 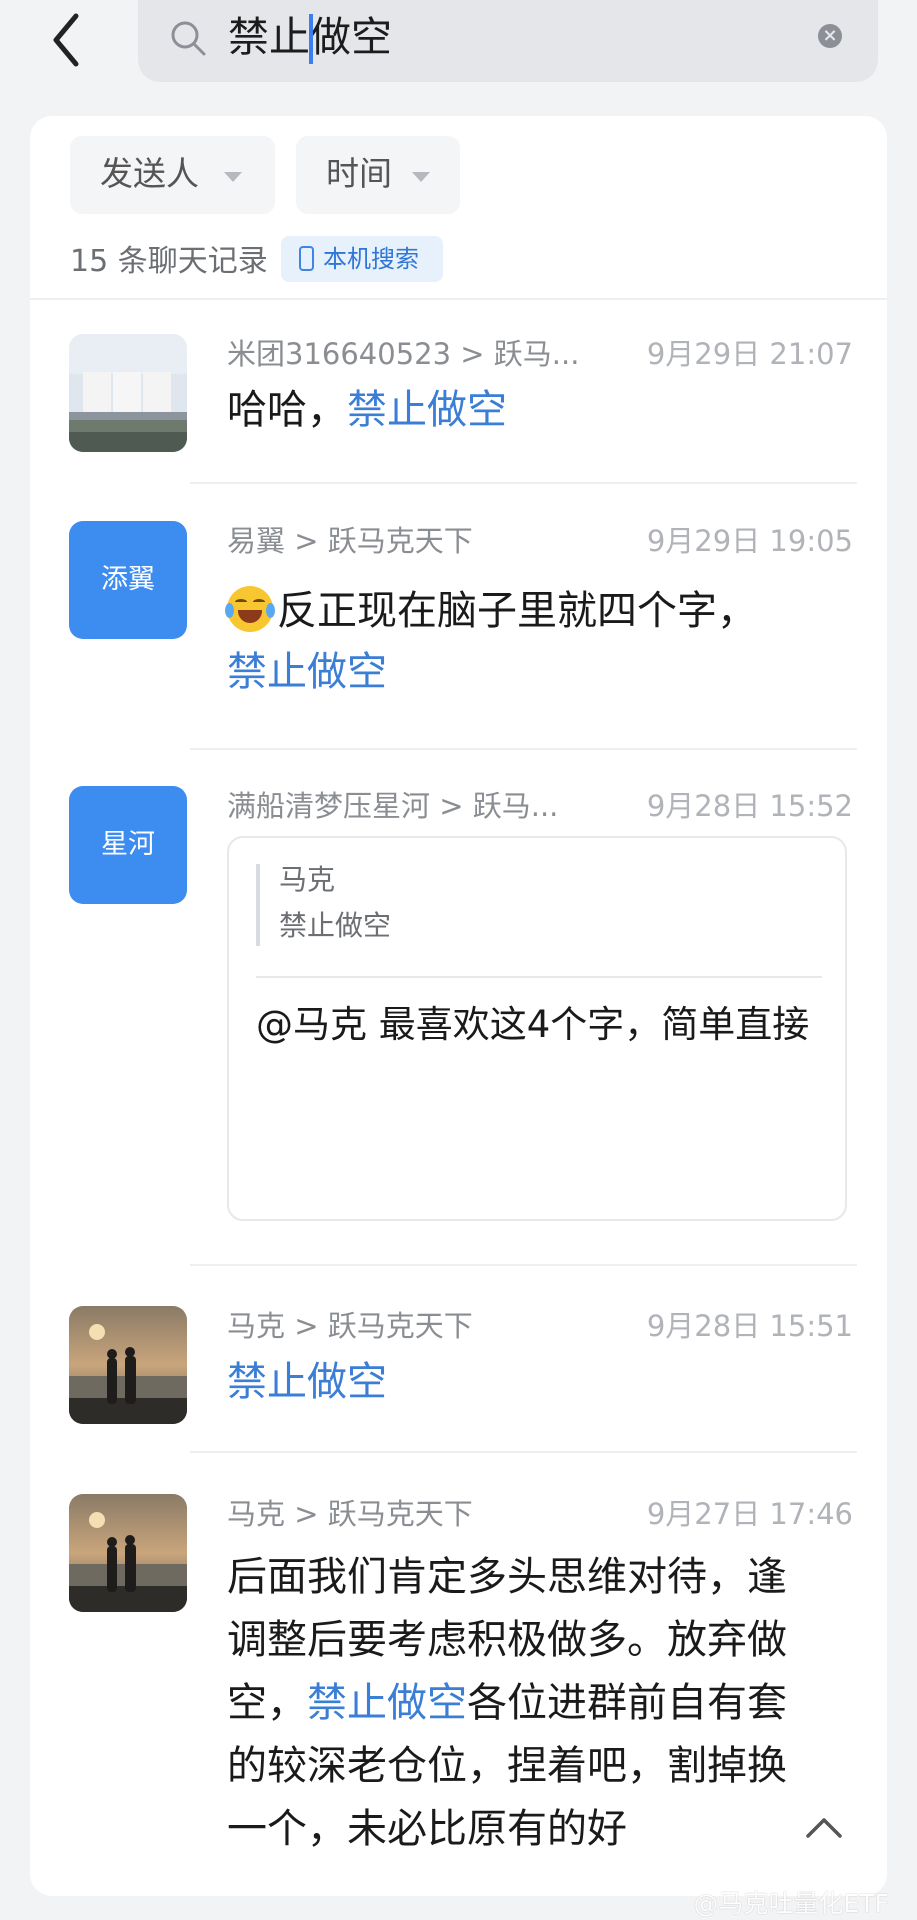 What do you see at coordinates (307, 879) in the screenshot?
I see `quote-author: 马克` at bounding box center [307, 879].